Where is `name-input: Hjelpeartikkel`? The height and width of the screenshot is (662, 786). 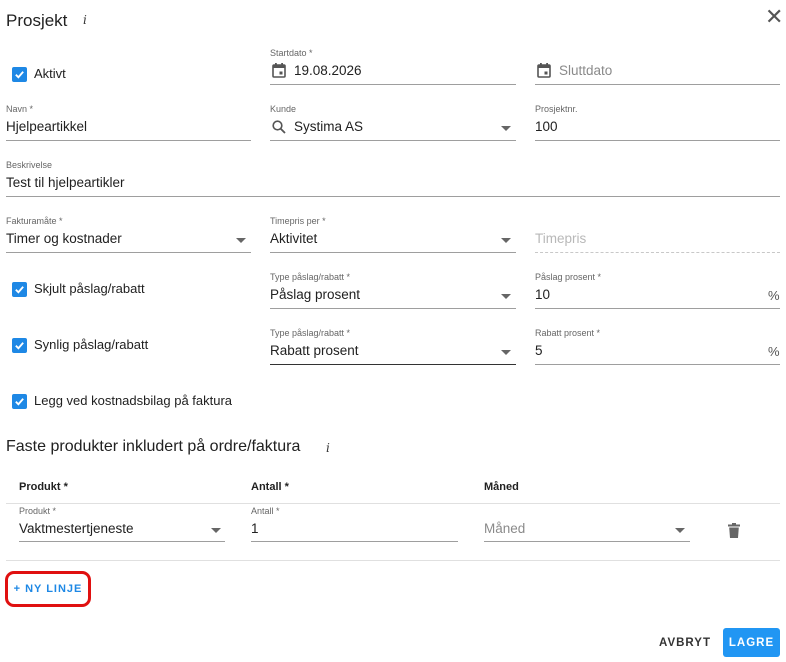
name-input: Hjelpeartikkel is located at coordinates (46, 126).